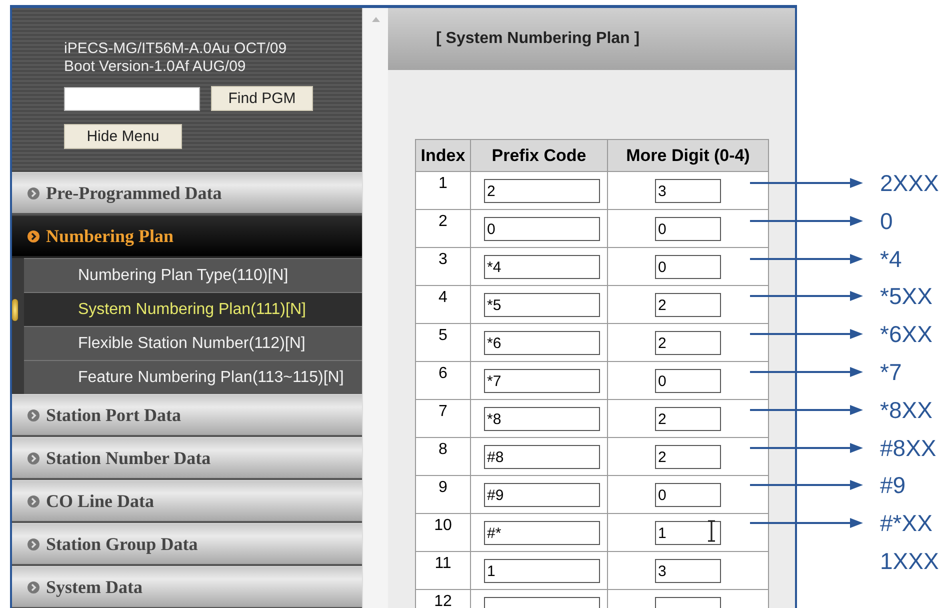 This screenshot has height=608, width=949. I want to click on row-index: 7, so click(443, 411).